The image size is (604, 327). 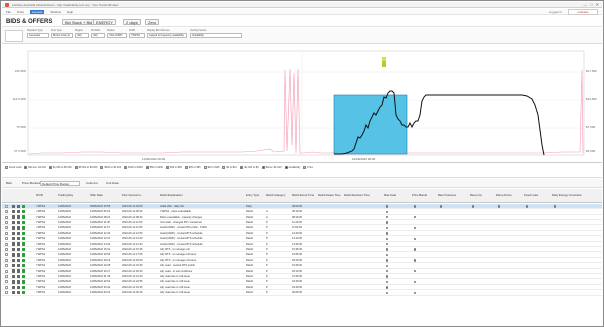 I want to click on filter-duid: DUID YWPS4, so click(x=137, y=33).